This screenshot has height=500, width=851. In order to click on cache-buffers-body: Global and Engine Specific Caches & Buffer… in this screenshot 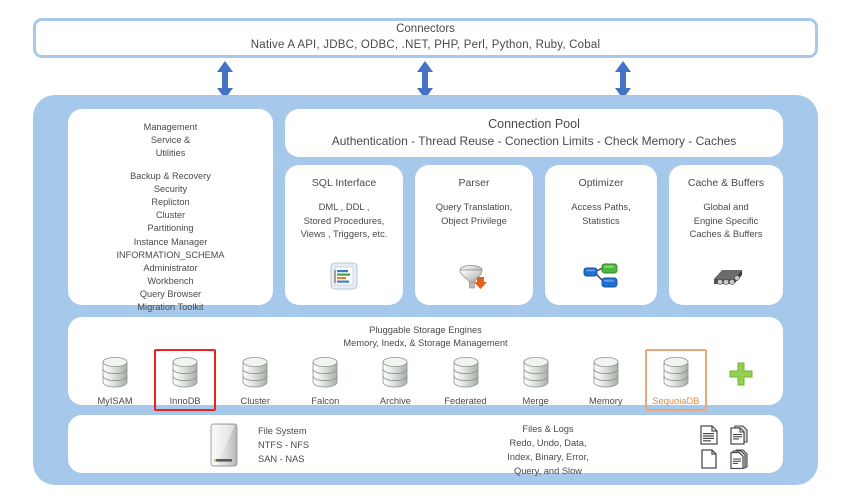, I will do `click(726, 220)`.